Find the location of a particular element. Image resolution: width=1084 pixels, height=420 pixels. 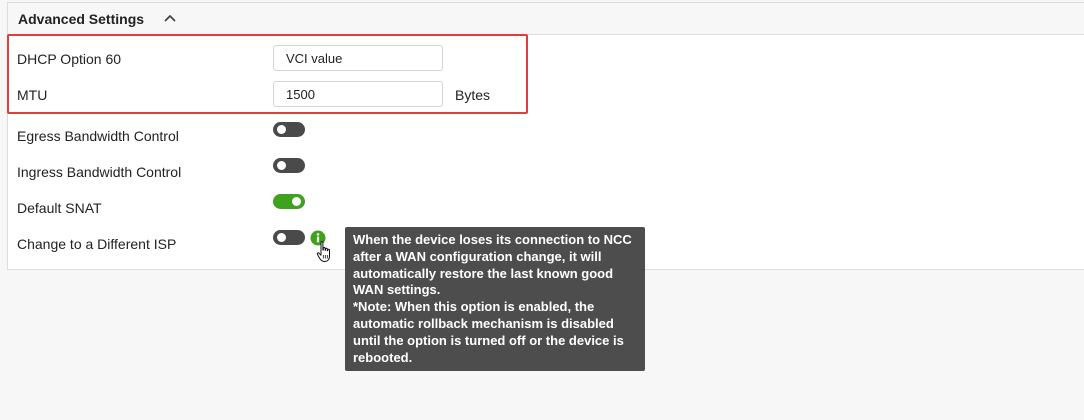

dhcp-option-60-input is located at coordinates (358, 58).